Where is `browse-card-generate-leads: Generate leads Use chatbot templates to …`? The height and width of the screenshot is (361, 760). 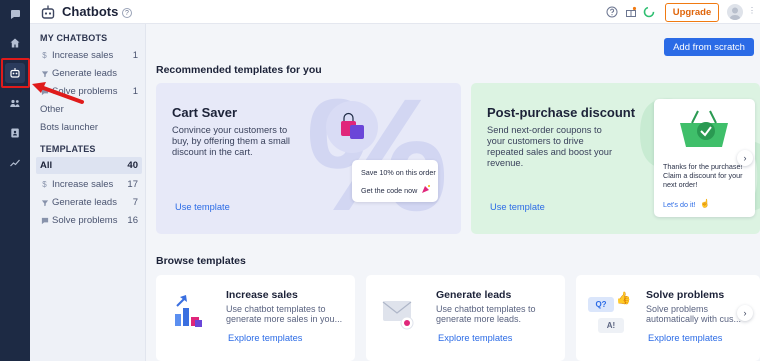
browse-card-generate-leads: Generate leads Use chatbot templates to … is located at coordinates (465, 318).